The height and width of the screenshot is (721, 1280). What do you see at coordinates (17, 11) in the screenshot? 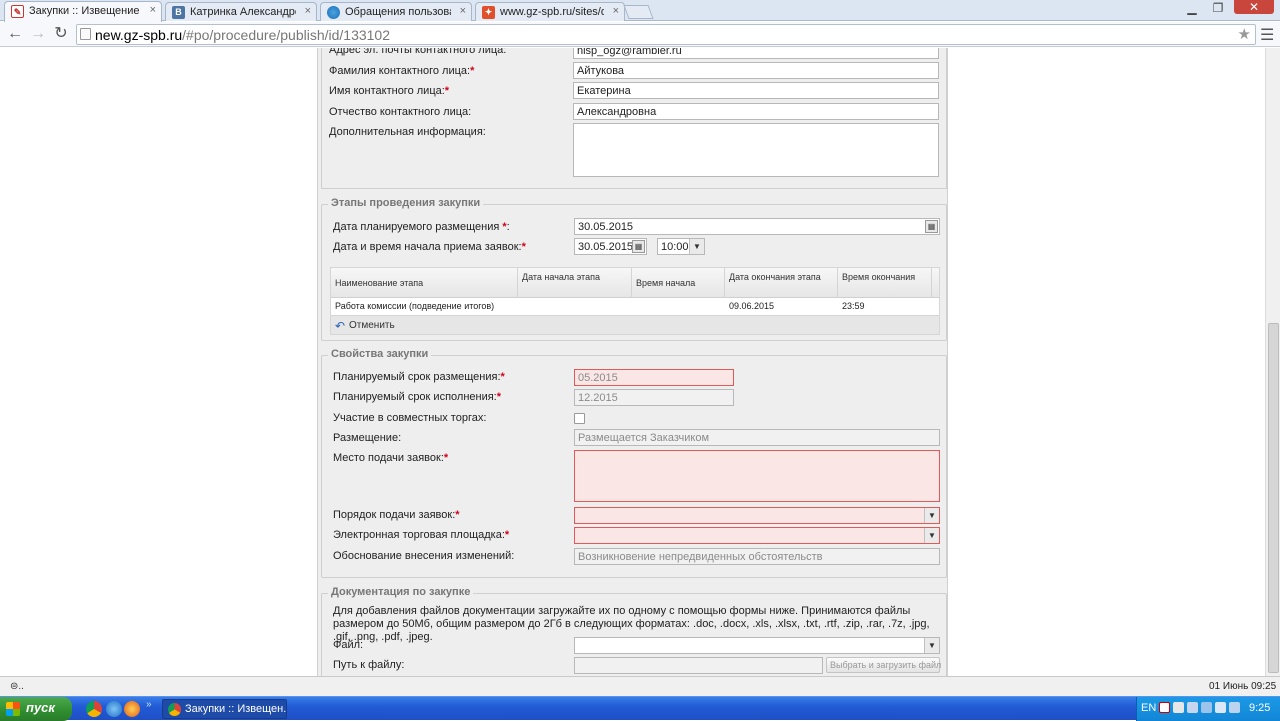
I see `procurement-icon: ✎` at bounding box center [17, 11].